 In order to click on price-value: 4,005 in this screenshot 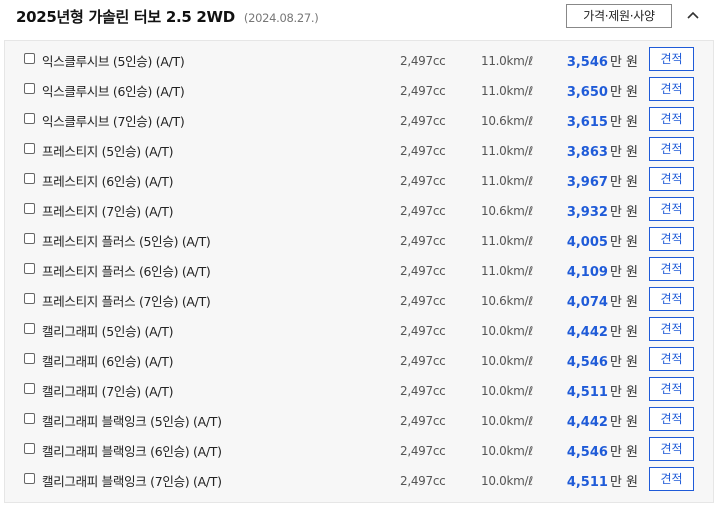, I will do `click(587, 242)`.